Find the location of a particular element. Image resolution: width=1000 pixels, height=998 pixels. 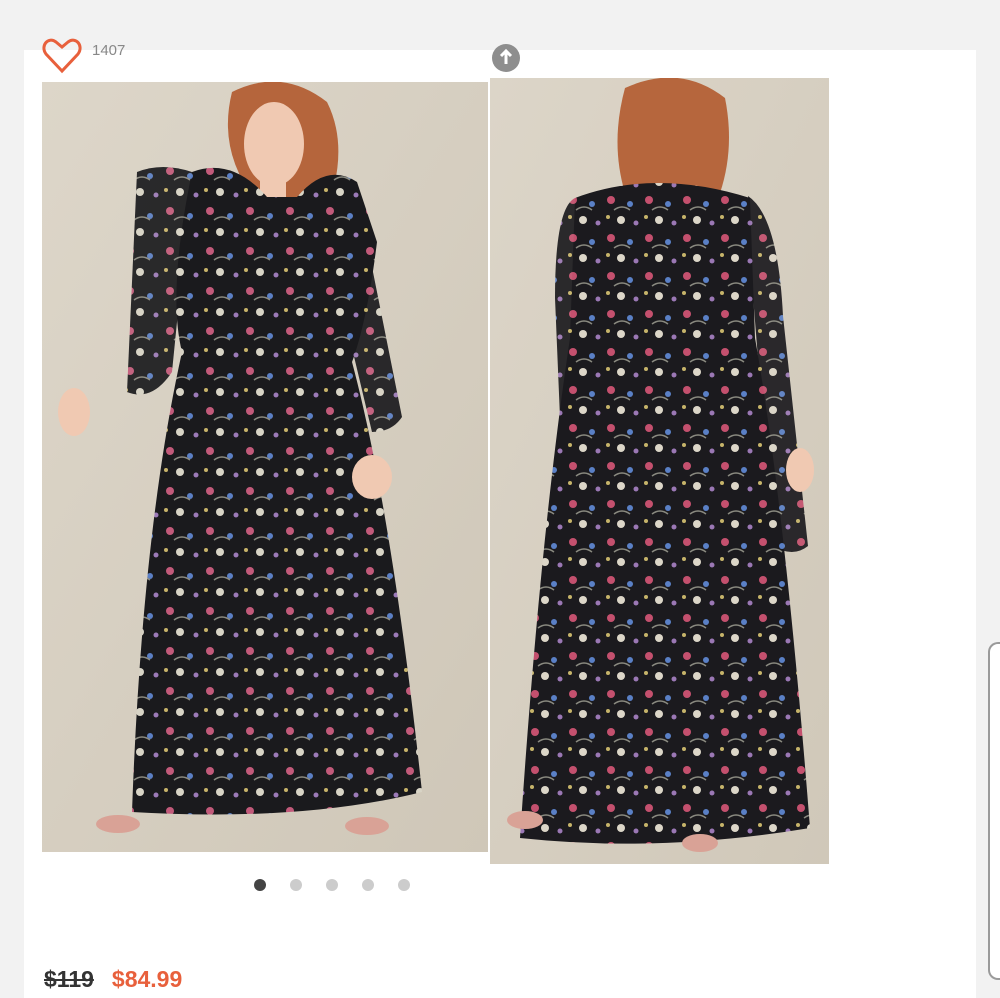

share-icon is located at coordinates (506, 58).